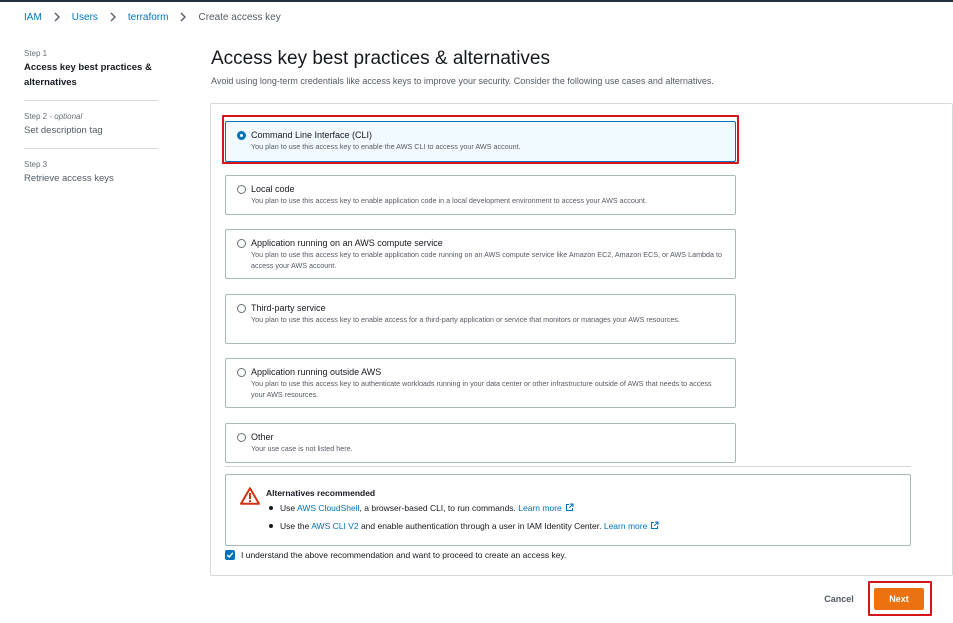  What do you see at coordinates (334, 526) in the screenshot?
I see `aws-cli-v2-link: AWS CLI V2` at bounding box center [334, 526].